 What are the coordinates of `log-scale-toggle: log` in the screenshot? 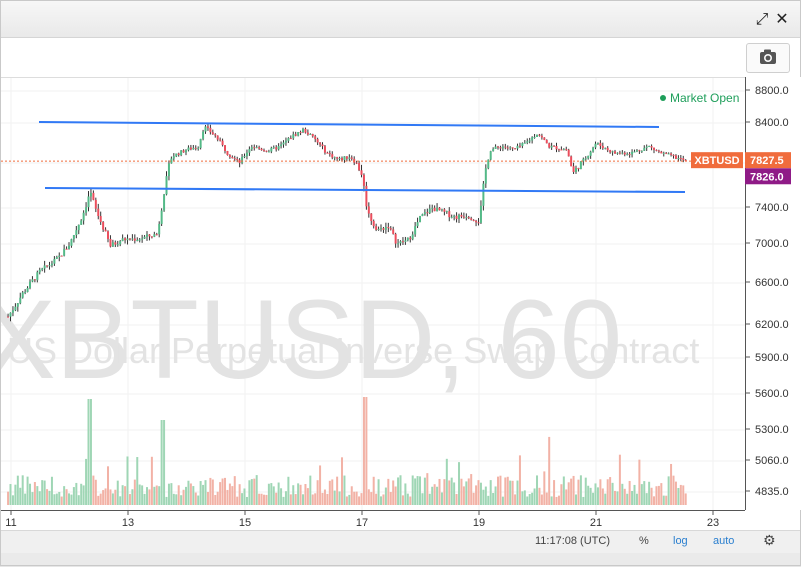 It's located at (680, 541).